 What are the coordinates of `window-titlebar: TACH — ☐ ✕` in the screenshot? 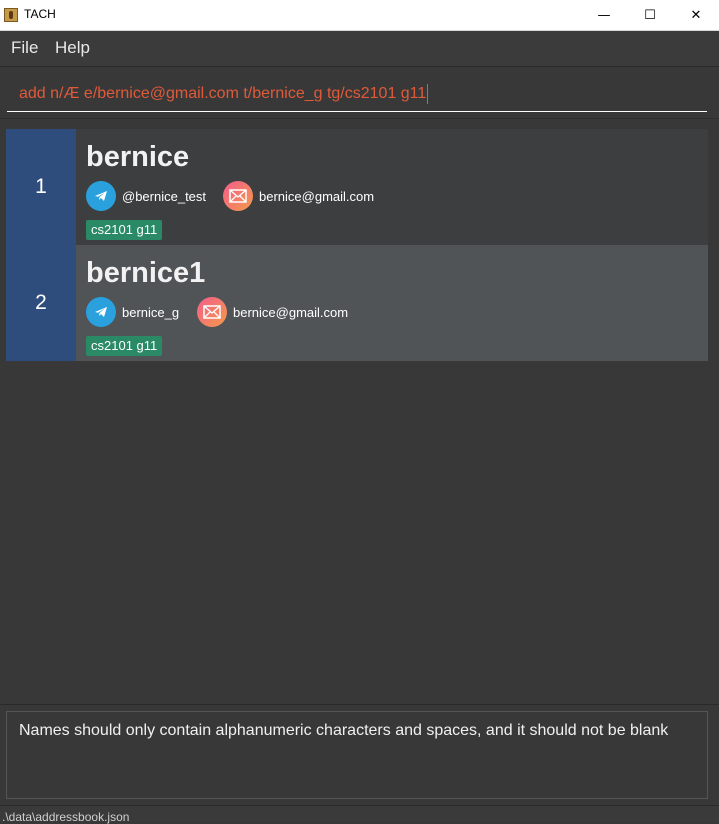 It's located at (359, 15).